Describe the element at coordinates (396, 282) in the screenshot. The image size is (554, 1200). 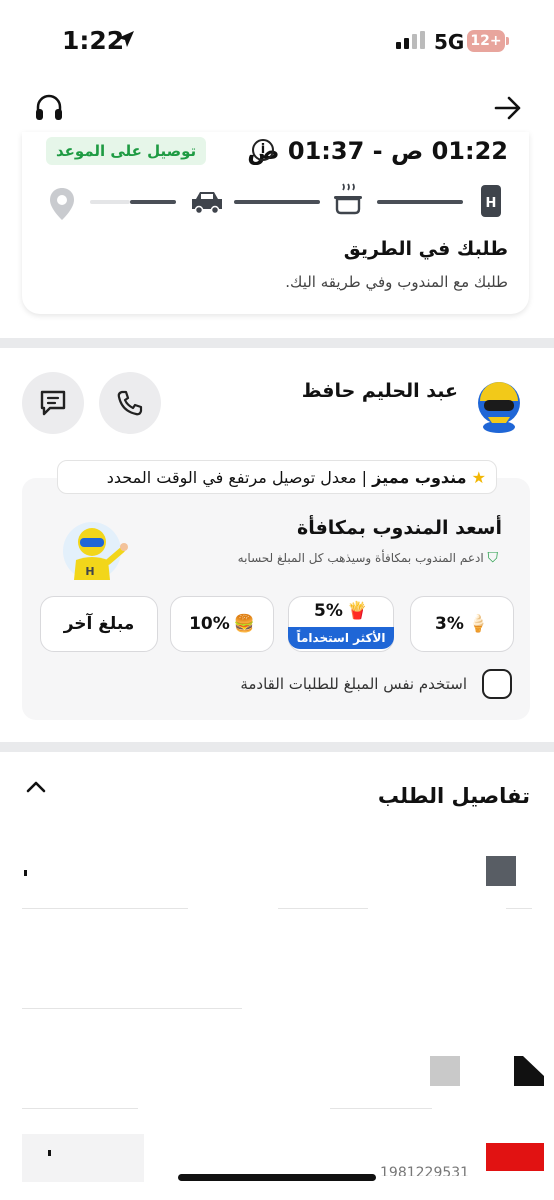
I see `order-status-subtitle: طلبك مع المندوب وفي طريقه اليك.` at that location.